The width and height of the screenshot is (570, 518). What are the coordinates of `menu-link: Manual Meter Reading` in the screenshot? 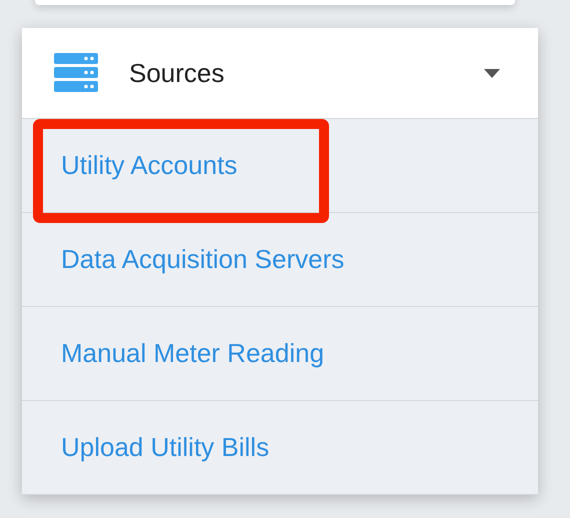 It's located at (192, 353).